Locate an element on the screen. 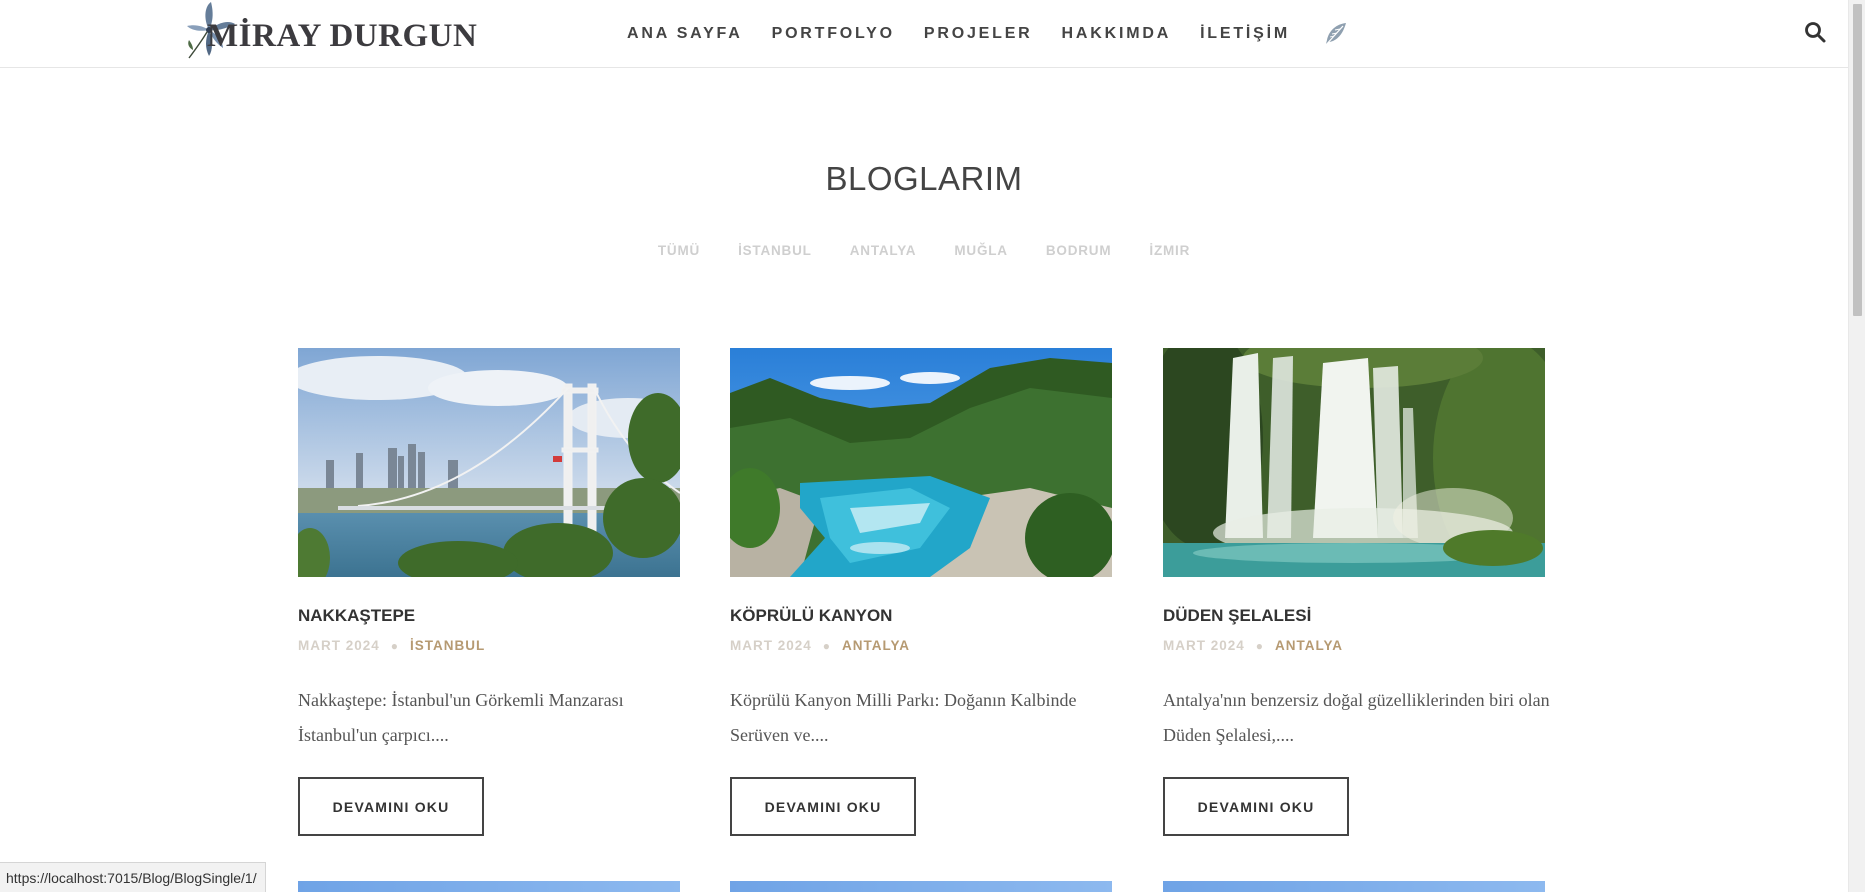 Image resolution: width=1865 pixels, height=892 pixels. bridge-photo-icon is located at coordinates (489, 462).